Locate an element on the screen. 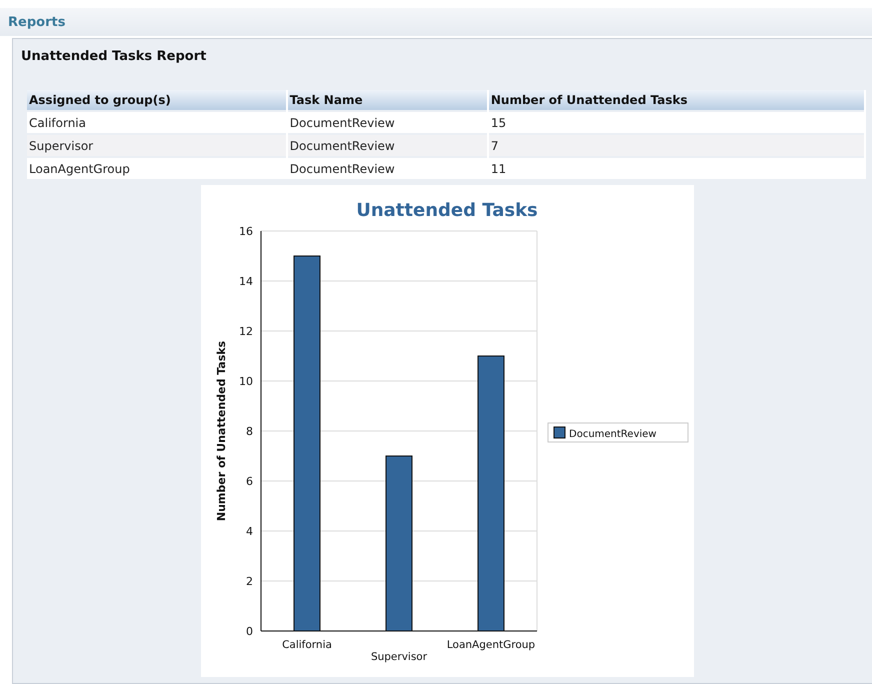 This screenshot has width=872, height=684. tick-label: 0 is located at coordinates (249, 631).